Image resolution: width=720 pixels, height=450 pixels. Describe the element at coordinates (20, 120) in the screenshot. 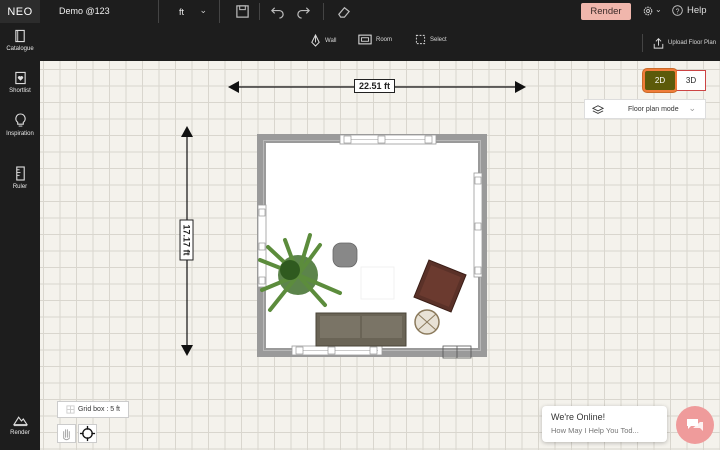

I see `bulb-icon` at that location.